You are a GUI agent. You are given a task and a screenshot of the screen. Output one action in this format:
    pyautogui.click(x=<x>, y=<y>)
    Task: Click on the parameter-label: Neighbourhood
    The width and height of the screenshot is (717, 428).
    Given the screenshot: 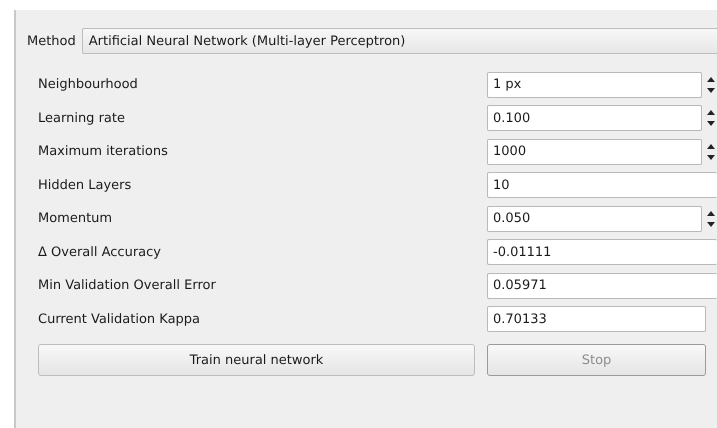 What is the action you would take?
    pyautogui.click(x=88, y=84)
    